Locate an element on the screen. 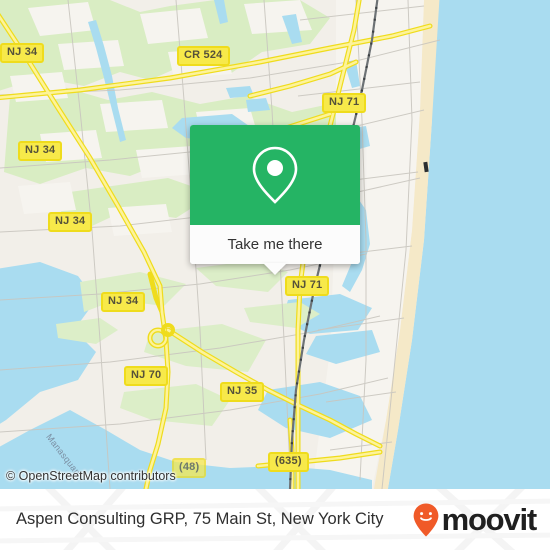  map-attribution: © OpenStreetMap contributors is located at coordinates (91, 476).